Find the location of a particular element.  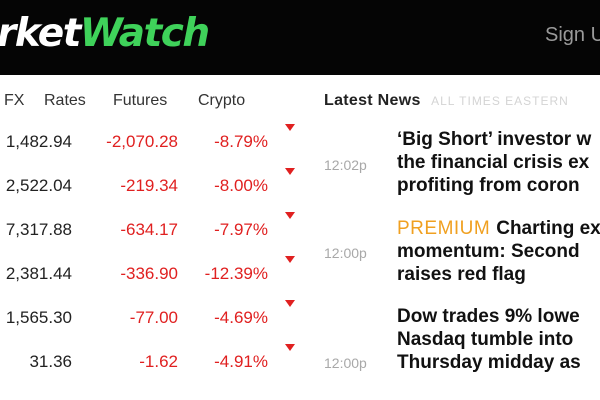

quote-percent: -4.69% is located at coordinates (241, 317).